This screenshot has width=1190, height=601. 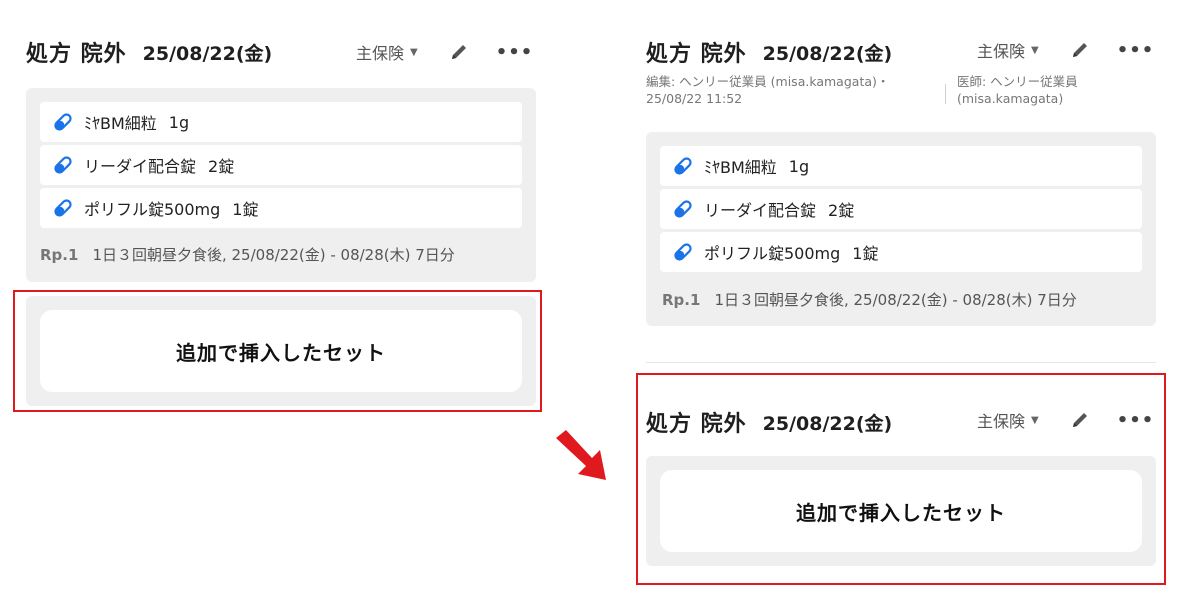 I want to click on left-prescription-header: 処方 院外 25/08/22(金), so click(x=149, y=52).